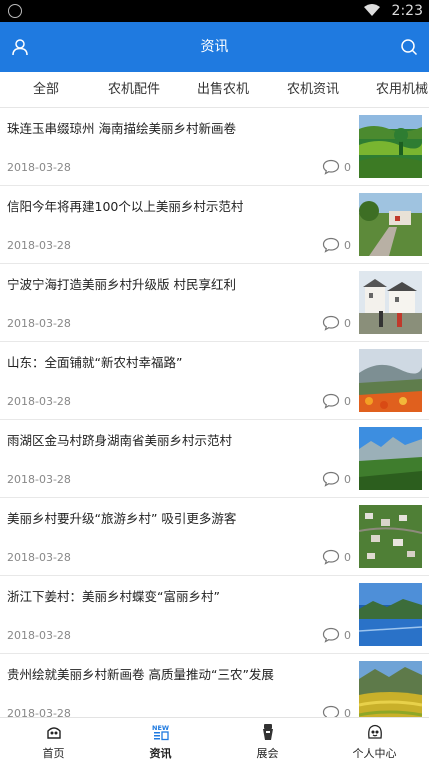 This screenshot has width=429, height=763. What do you see at coordinates (214, 685) in the screenshot?
I see `list-item: 贵州绘就美丽乡村新画卷 高质量推动“三农”发展 2018-03-28 0` at bounding box center [214, 685].